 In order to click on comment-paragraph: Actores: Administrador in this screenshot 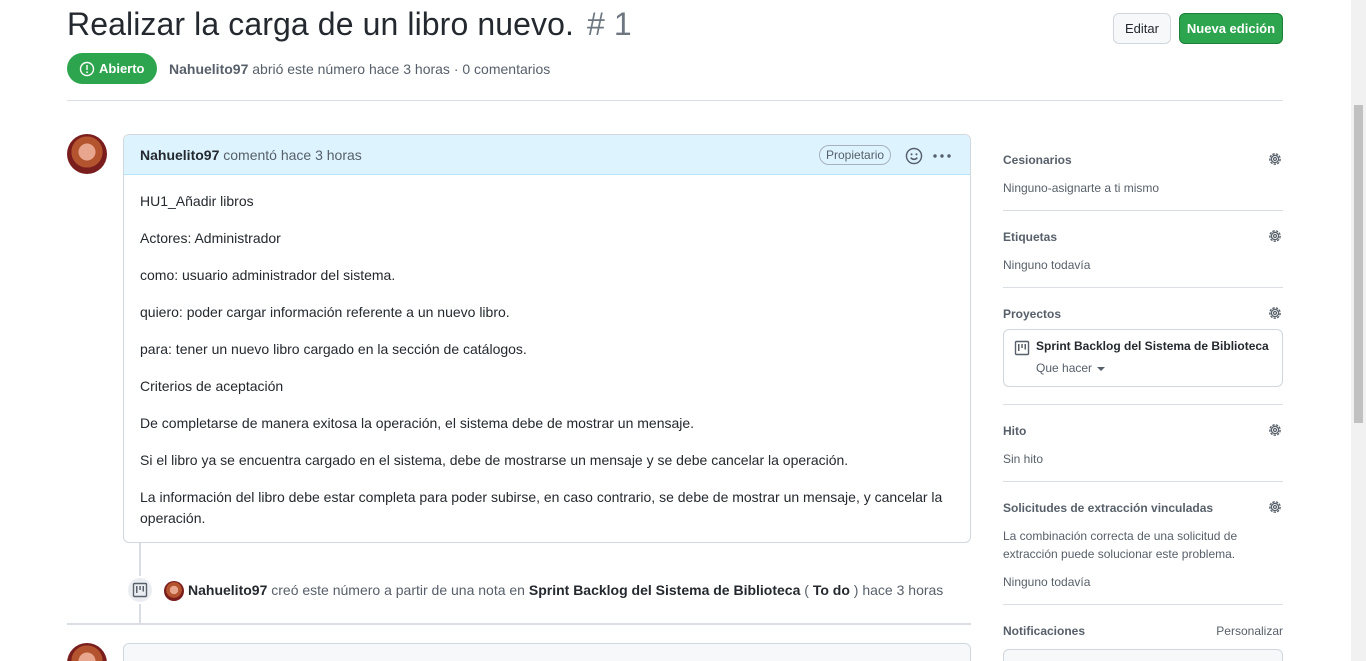, I will do `click(210, 238)`.